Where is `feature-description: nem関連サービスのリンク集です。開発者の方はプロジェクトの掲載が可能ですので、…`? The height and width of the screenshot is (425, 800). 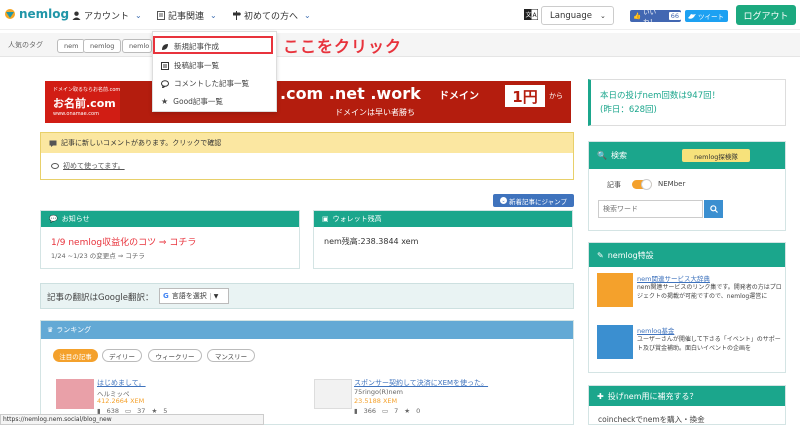 feature-description: nem関連サービスのリンク集です。開発者の方はプロジェクトの掲載が可能ですので、… is located at coordinates (709, 292).